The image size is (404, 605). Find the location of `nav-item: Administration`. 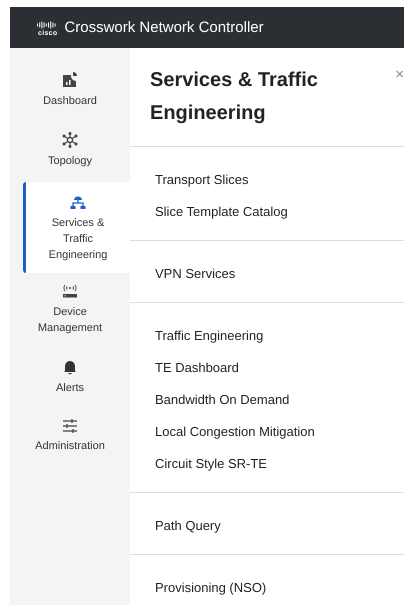

nav-item: Administration is located at coordinates (70, 438).